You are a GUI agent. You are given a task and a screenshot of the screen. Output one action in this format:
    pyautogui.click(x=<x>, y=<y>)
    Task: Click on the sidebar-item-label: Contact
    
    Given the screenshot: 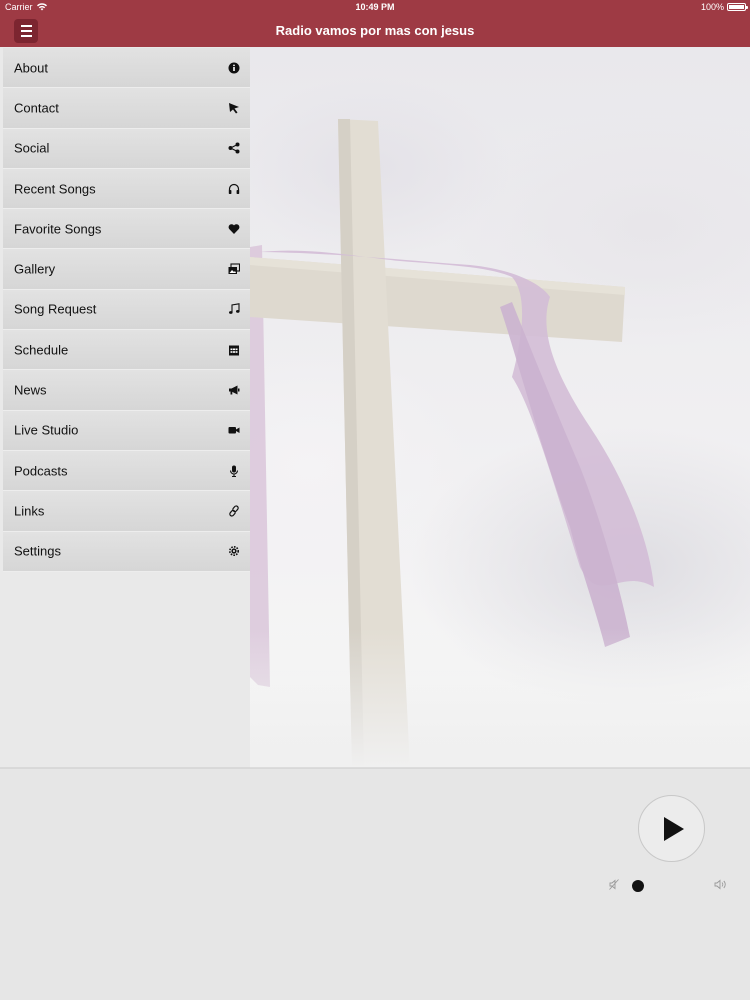 What is the action you would take?
    pyautogui.click(x=36, y=108)
    